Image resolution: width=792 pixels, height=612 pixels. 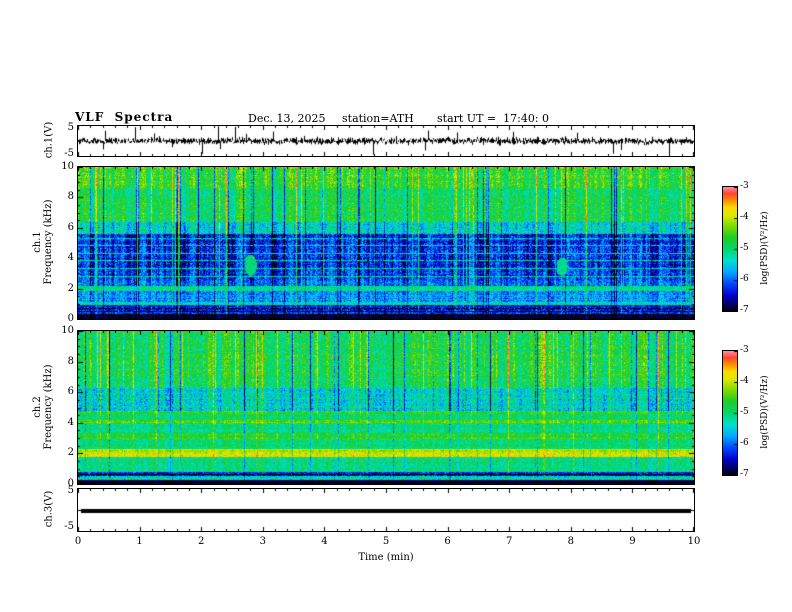 What do you see at coordinates (78, 541) in the screenshot?
I see `x-tick-label: 0` at bounding box center [78, 541].